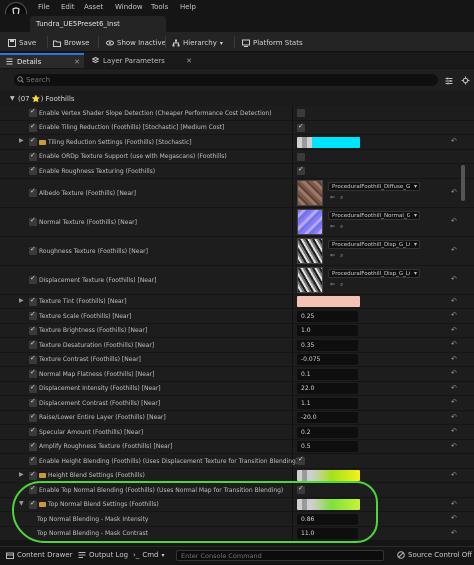 The height and width of the screenshot is (565, 474). What do you see at coordinates (141, 60) in the screenshot?
I see `tab-layer-parameters: Layer Parameters ✕` at bounding box center [141, 60].